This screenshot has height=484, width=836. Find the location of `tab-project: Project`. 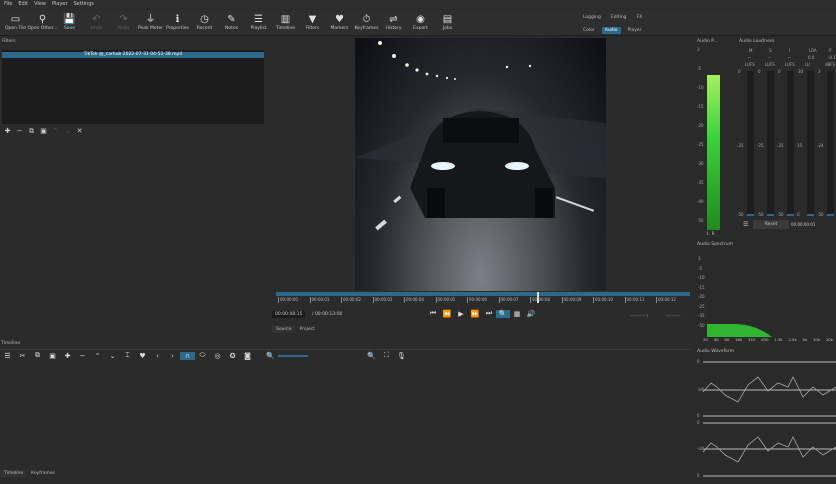

tab-project: Project is located at coordinates (306, 329).